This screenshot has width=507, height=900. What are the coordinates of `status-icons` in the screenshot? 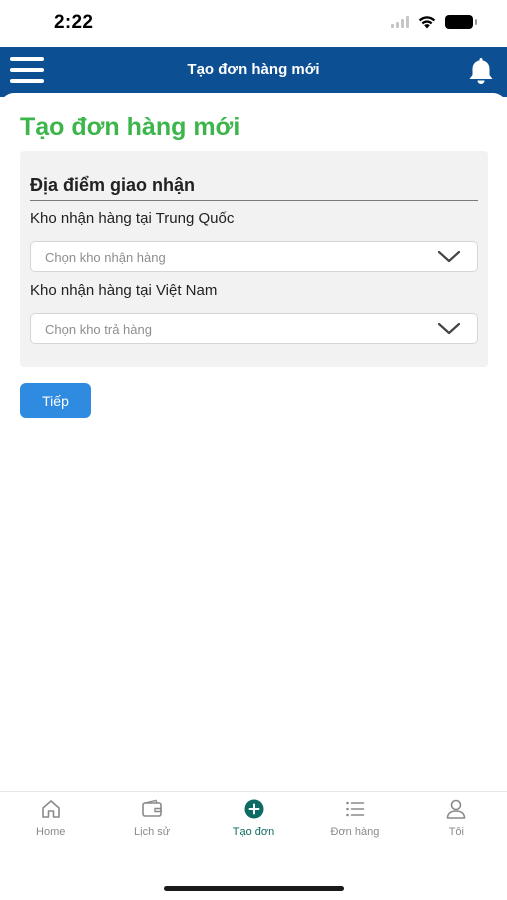 It's located at (434, 22).